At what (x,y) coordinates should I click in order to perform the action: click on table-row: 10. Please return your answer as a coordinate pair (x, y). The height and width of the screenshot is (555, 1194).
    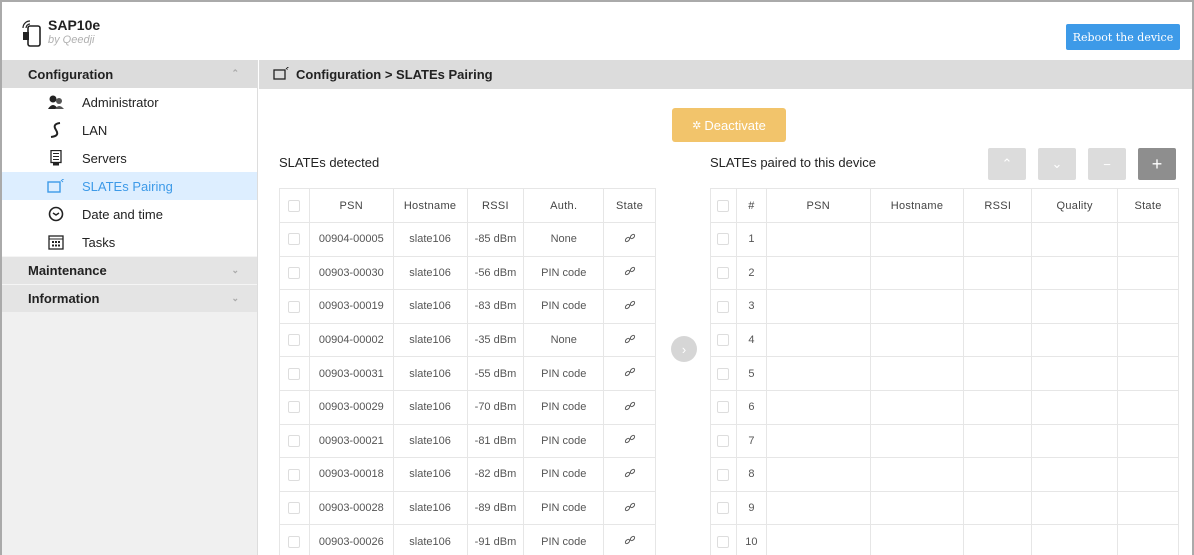
    Looking at the image, I should click on (944, 539).